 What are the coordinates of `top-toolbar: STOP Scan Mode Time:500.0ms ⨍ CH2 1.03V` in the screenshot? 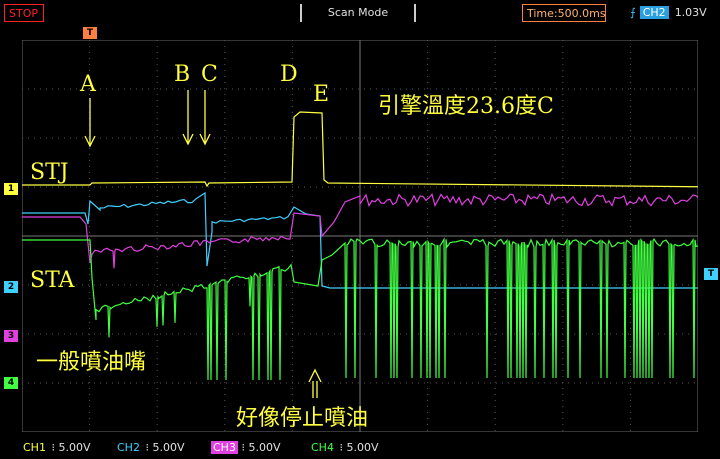 It's located at (360, 13).